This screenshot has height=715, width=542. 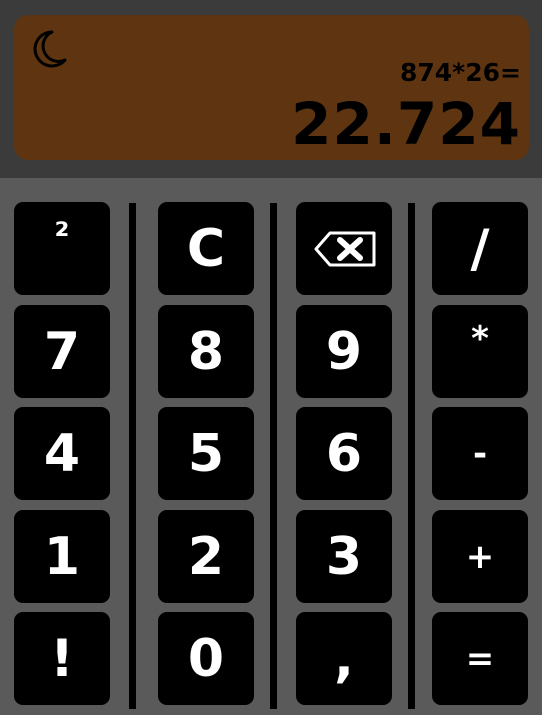 What do you see at coordinates (62, 556) in the screenshot?
I see `digit-1-button: 1` at bounding box center [62, 556].